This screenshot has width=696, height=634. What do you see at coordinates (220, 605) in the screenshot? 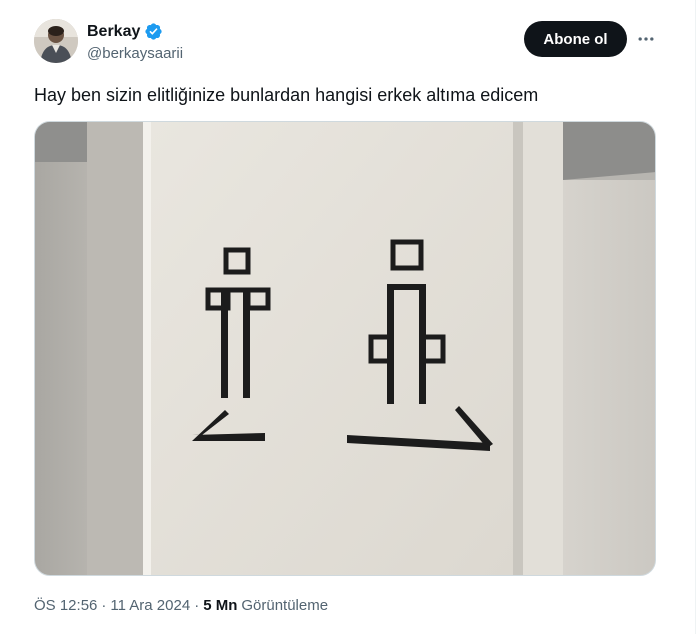
I see `views-count: 5 Mn` at bounding box center [220, 605].